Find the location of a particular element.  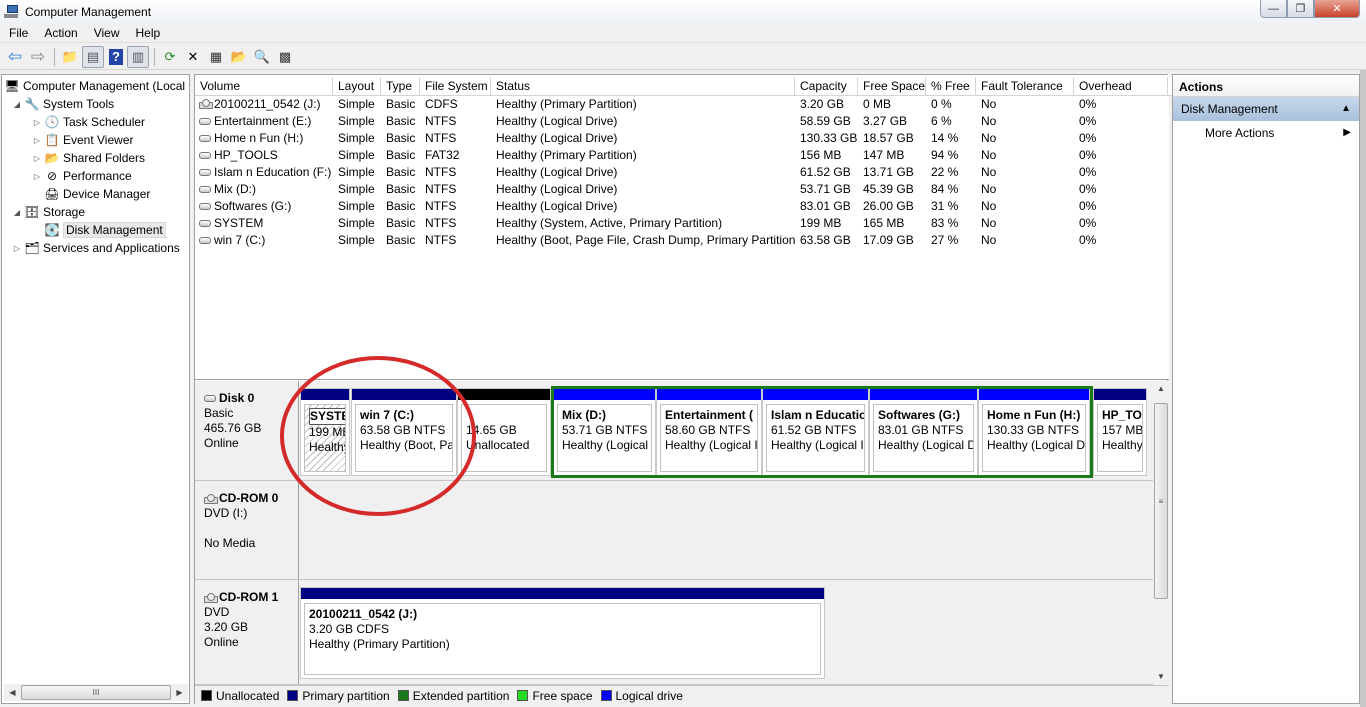

scroll-thumb: ≡ is located at coordinates (1161, 501).